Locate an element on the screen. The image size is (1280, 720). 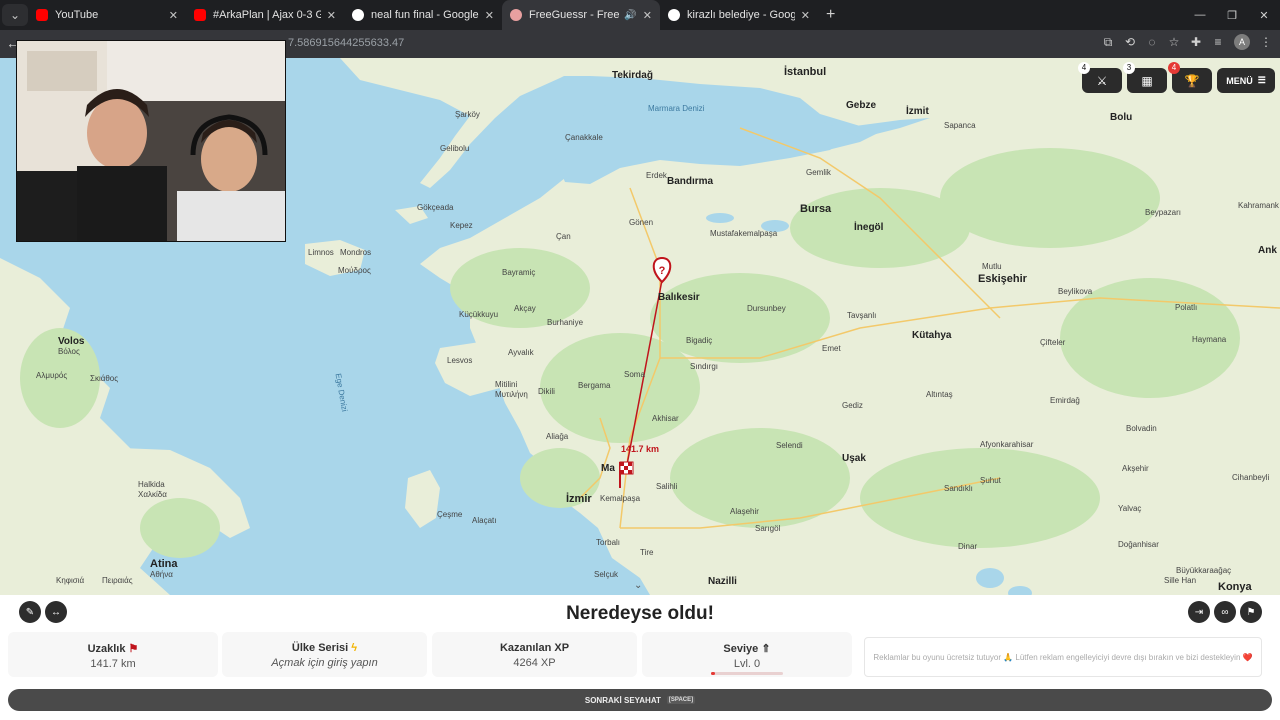
tab-search-button: ⌄ is located at coordinates (15, 15).